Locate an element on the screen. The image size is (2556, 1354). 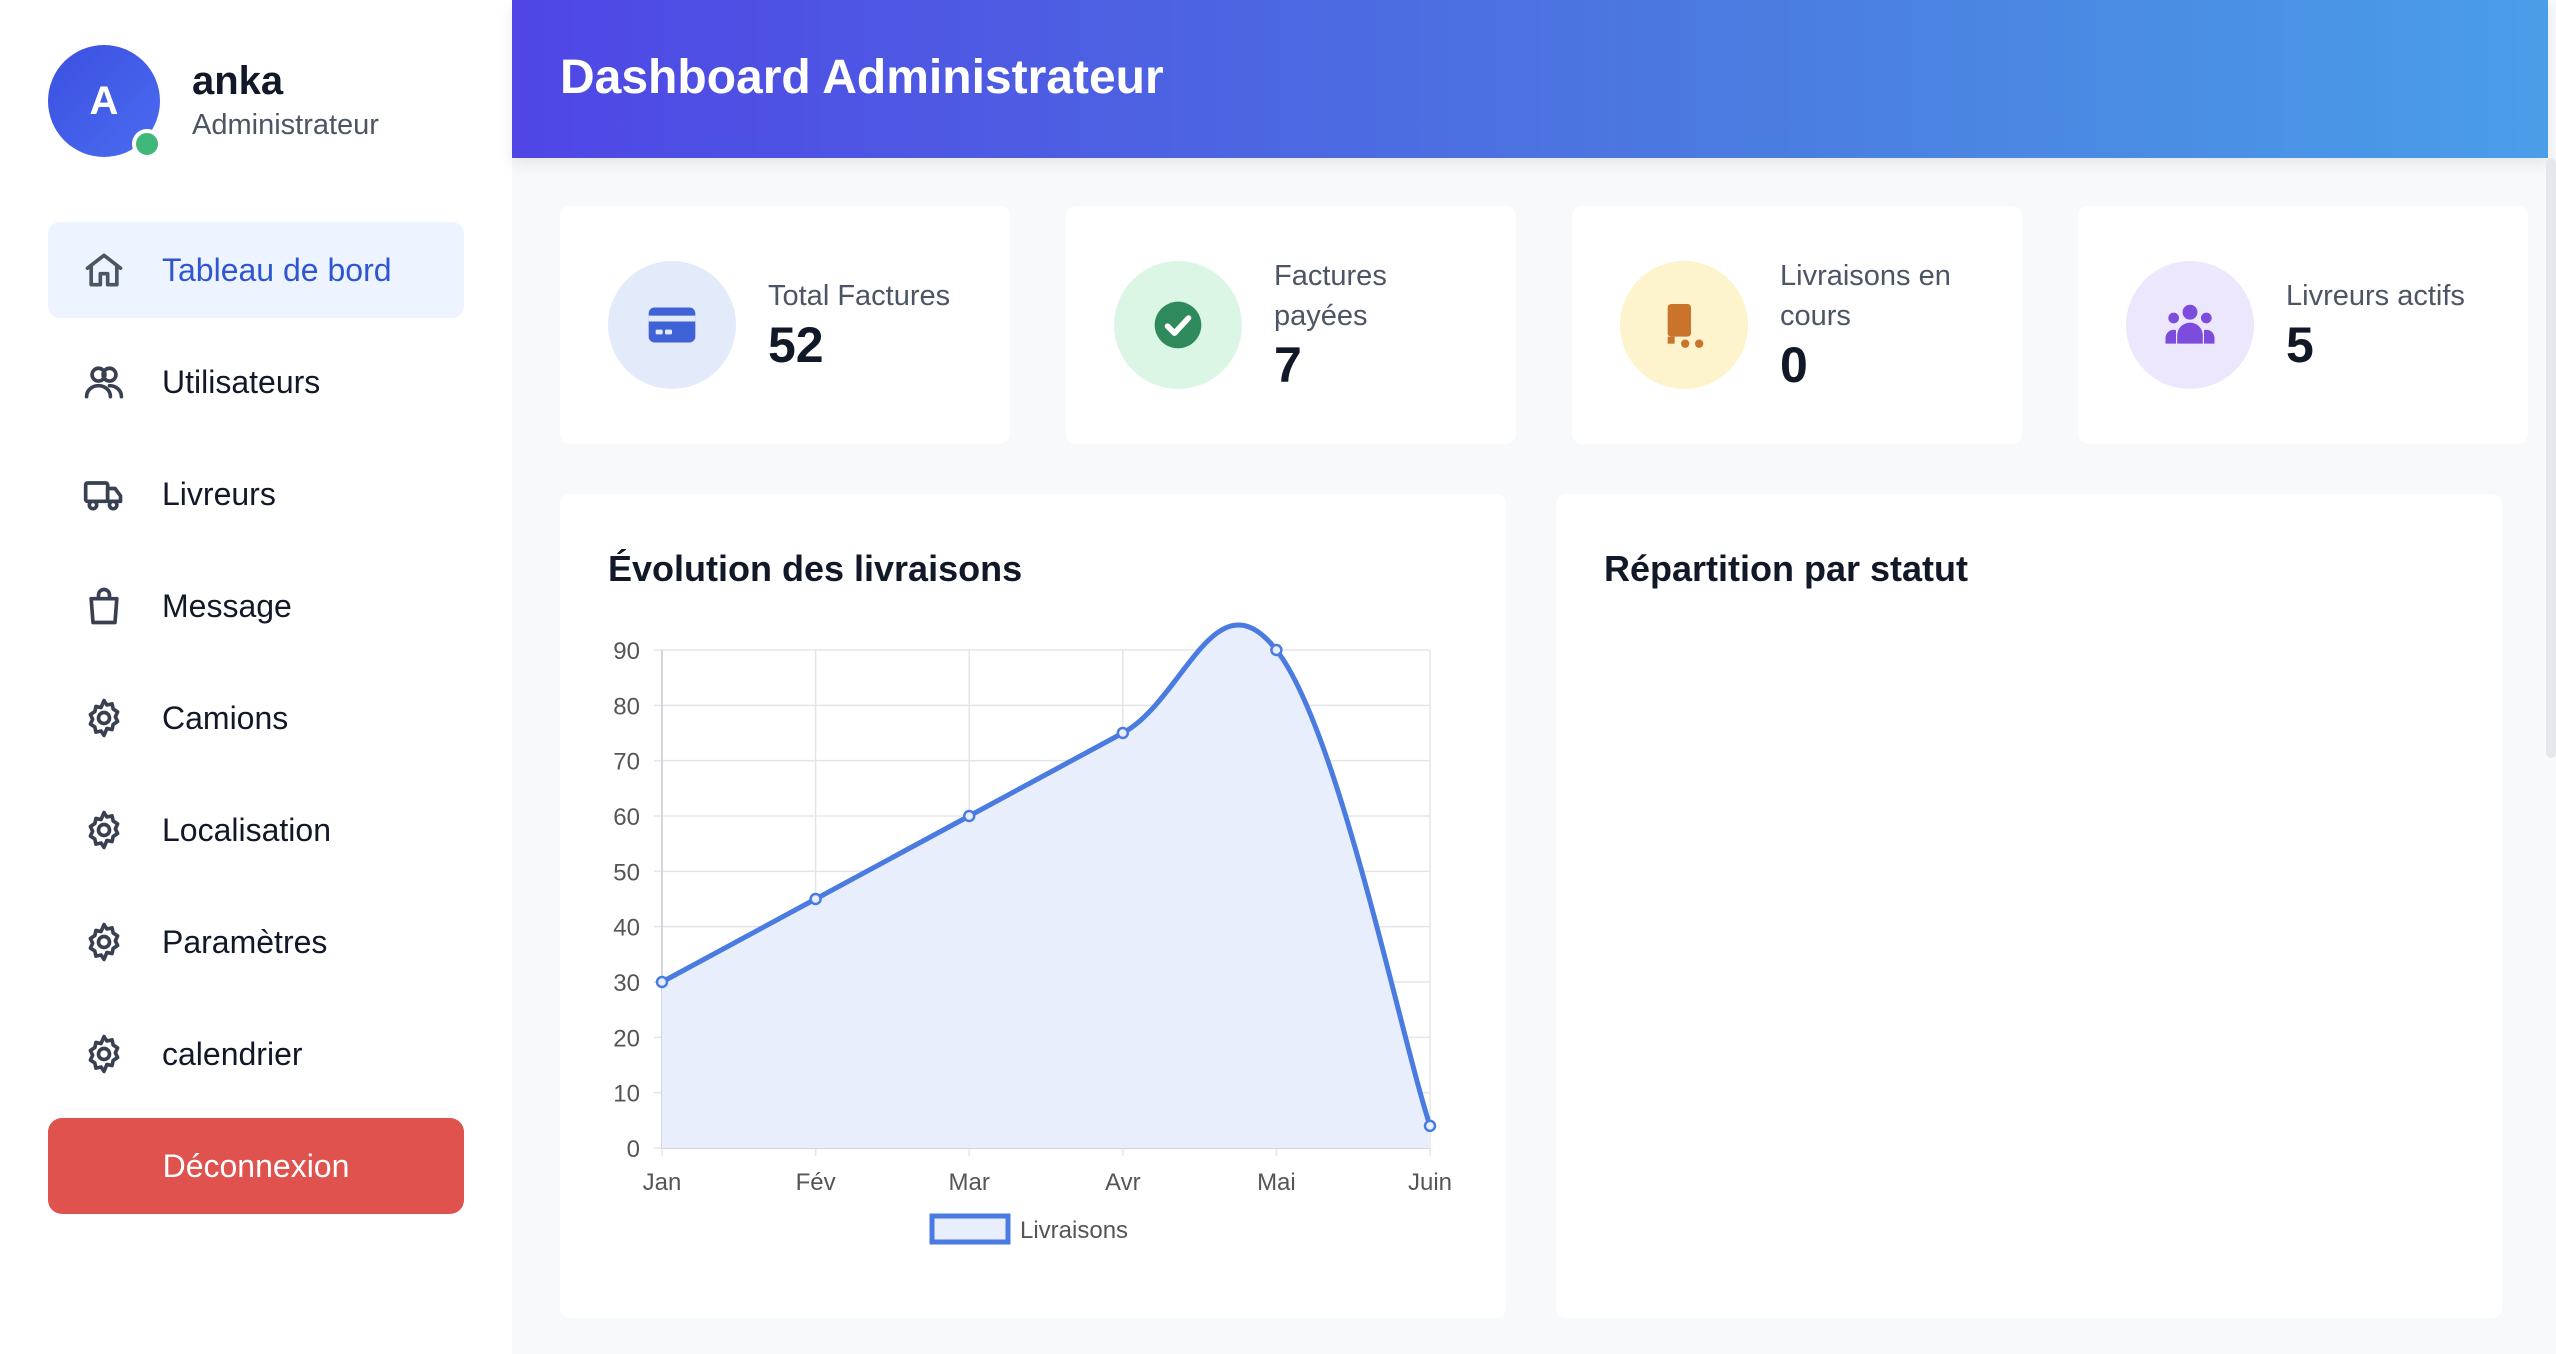
user-profile: A anka Administrateur is located at coordinates (213, 102).